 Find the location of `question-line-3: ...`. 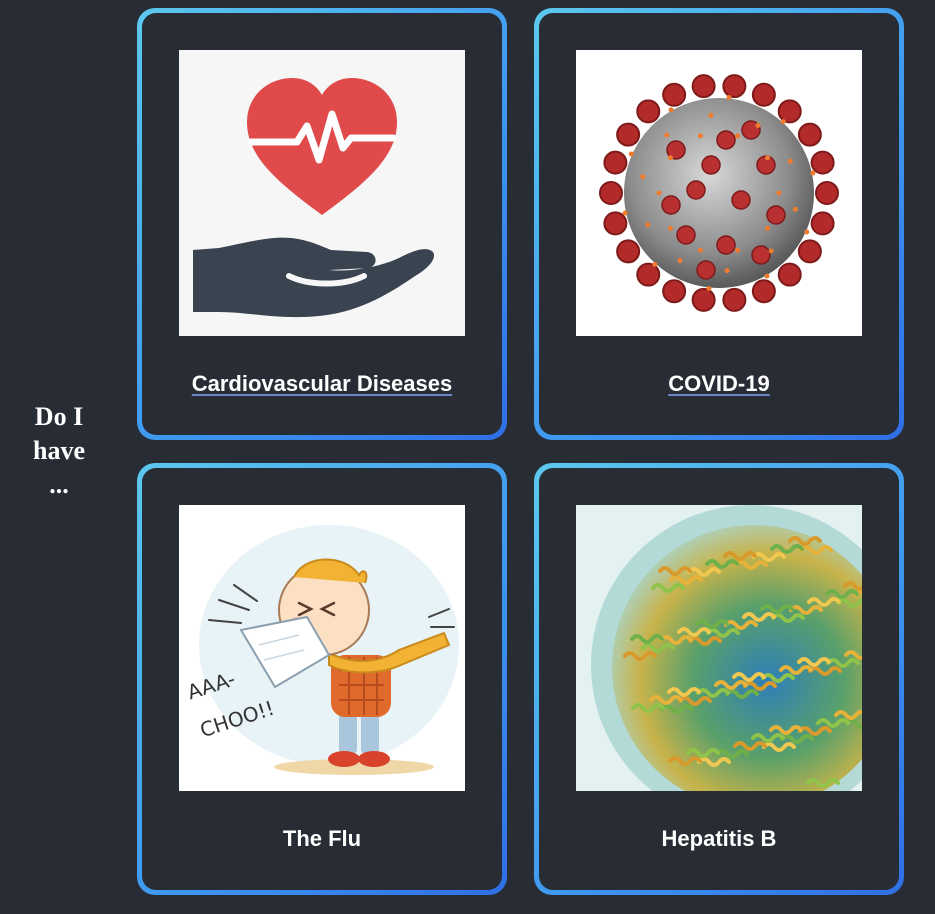

question-line-3: ... is located at coordinates (59, 484).